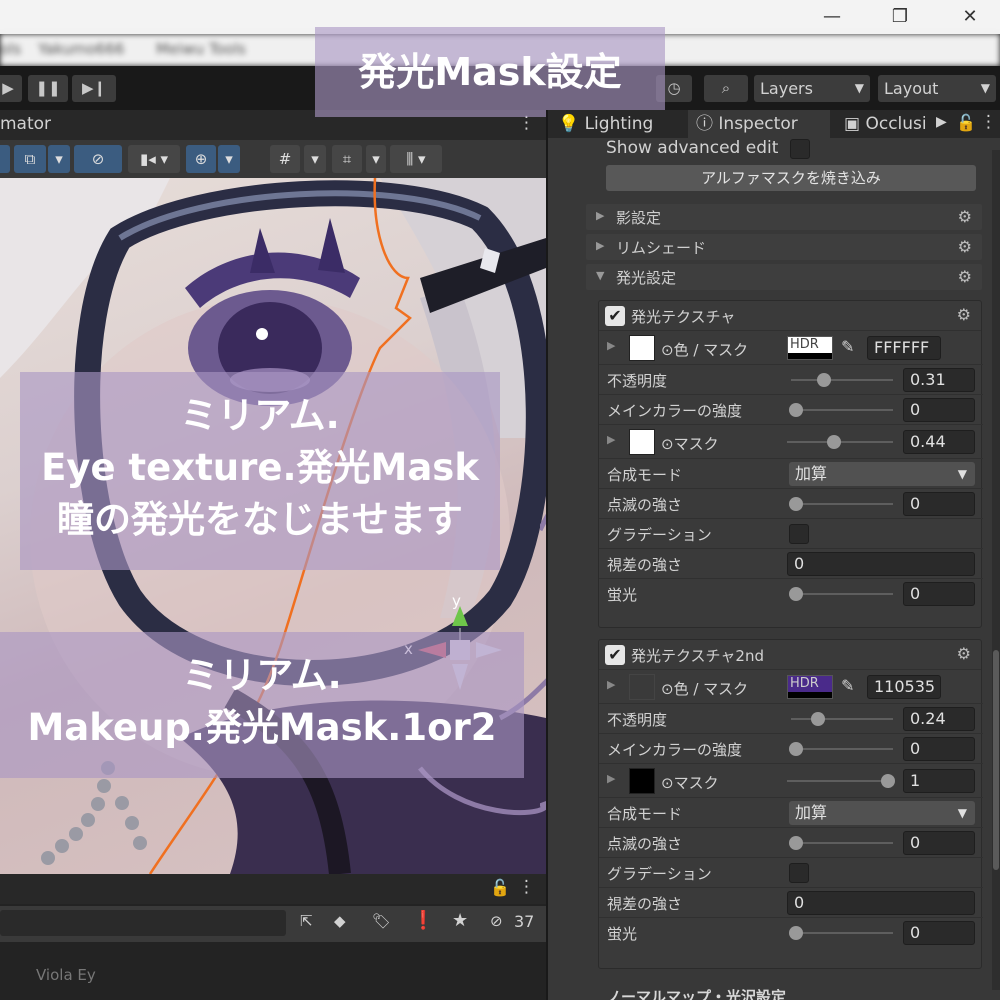  Describe the element at coordinates (842, 594) in the screenshot. I see `emission-firefly-slider` at that location.